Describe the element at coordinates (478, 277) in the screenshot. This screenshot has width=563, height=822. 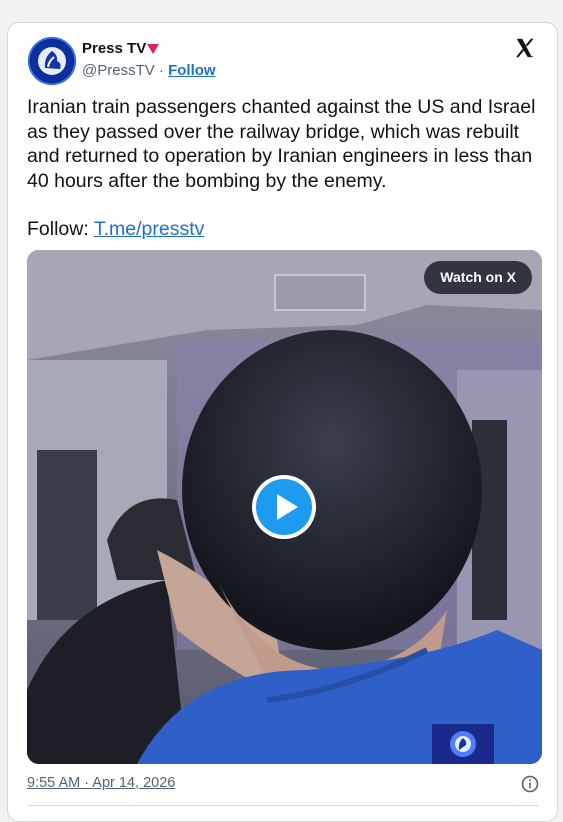
I see `watch-on-x-button: Watch on X` at that location.